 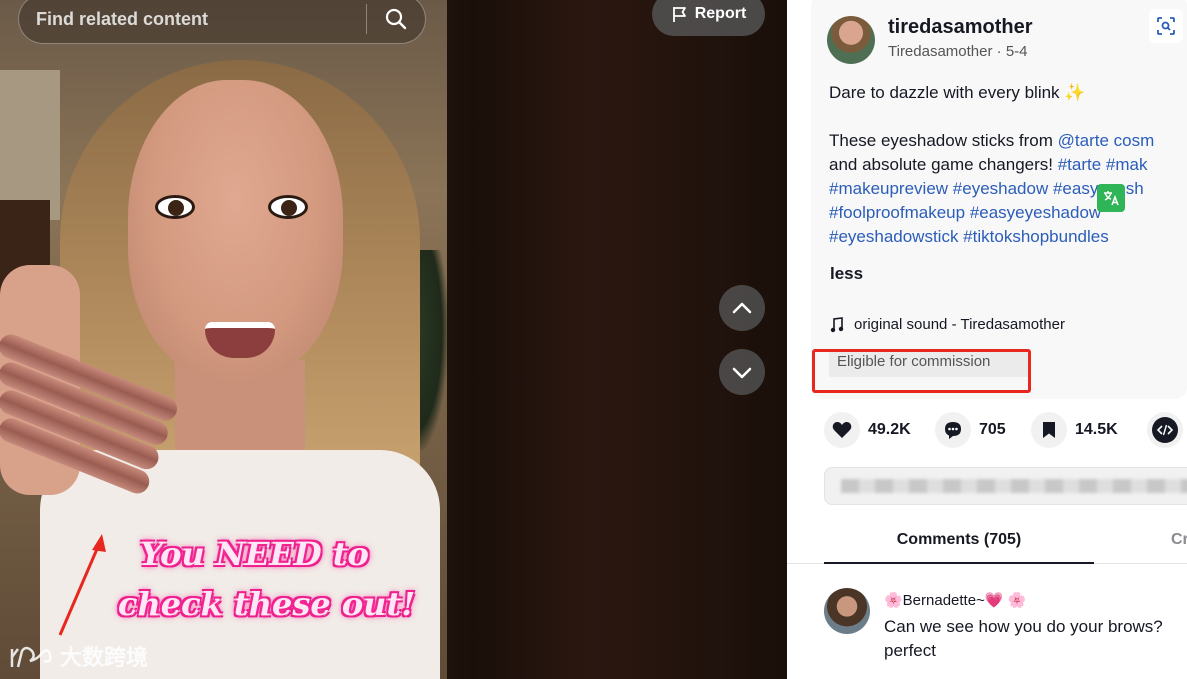 I want to click on author-avatar, so click(x=851, y=40).